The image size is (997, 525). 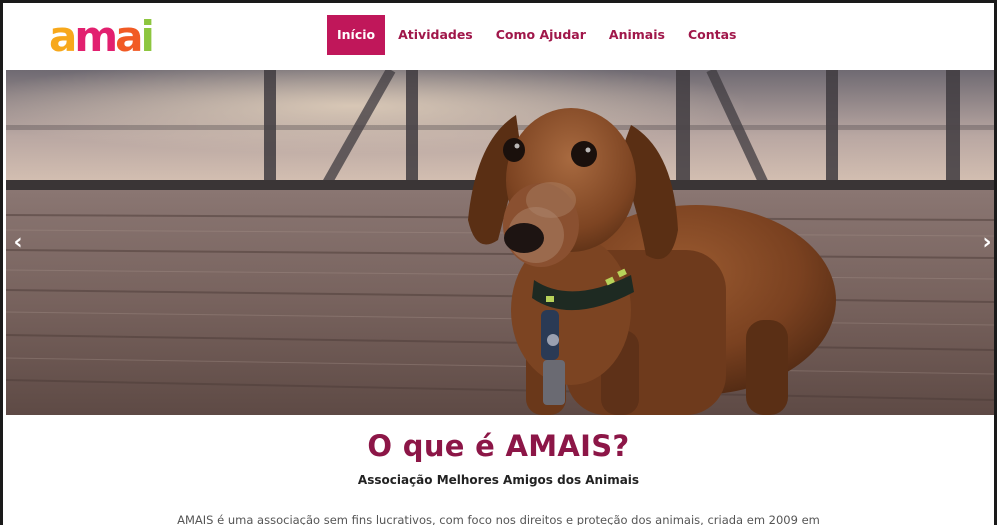 What do you see at coordinates (18, 243) in the screenshot?
I see `carousel-prev-arrow: ‹` at bounding box center [18, 243].